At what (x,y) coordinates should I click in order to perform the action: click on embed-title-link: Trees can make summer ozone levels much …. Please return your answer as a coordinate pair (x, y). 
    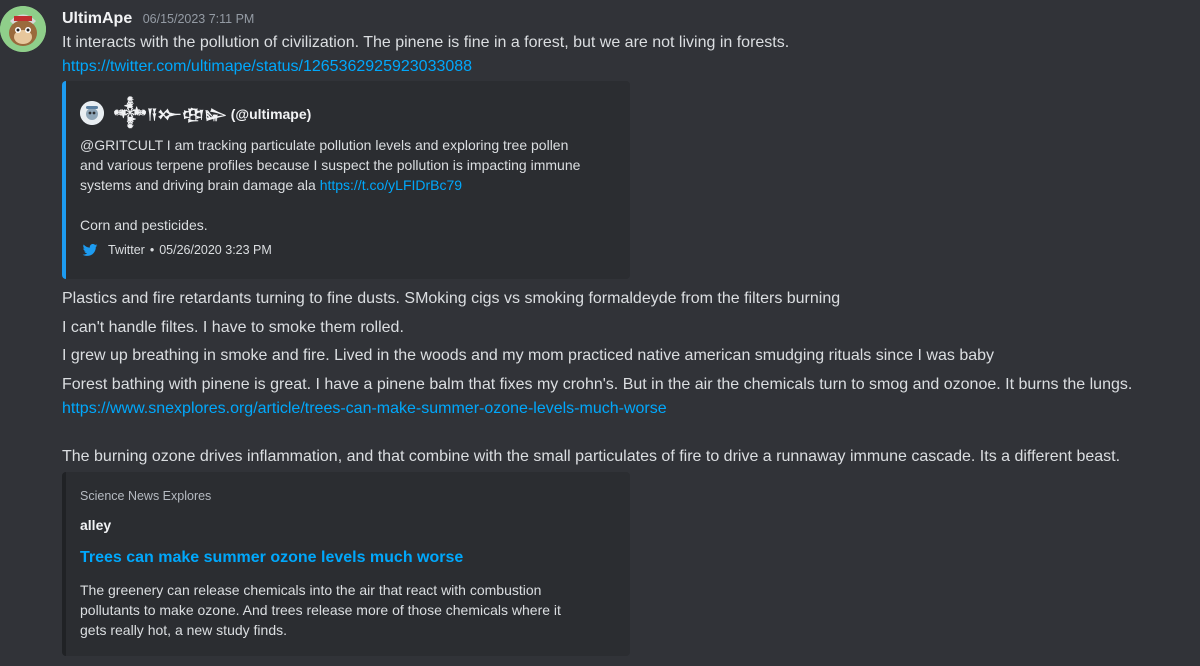
    Looking at the image, I should click on (271, 558).